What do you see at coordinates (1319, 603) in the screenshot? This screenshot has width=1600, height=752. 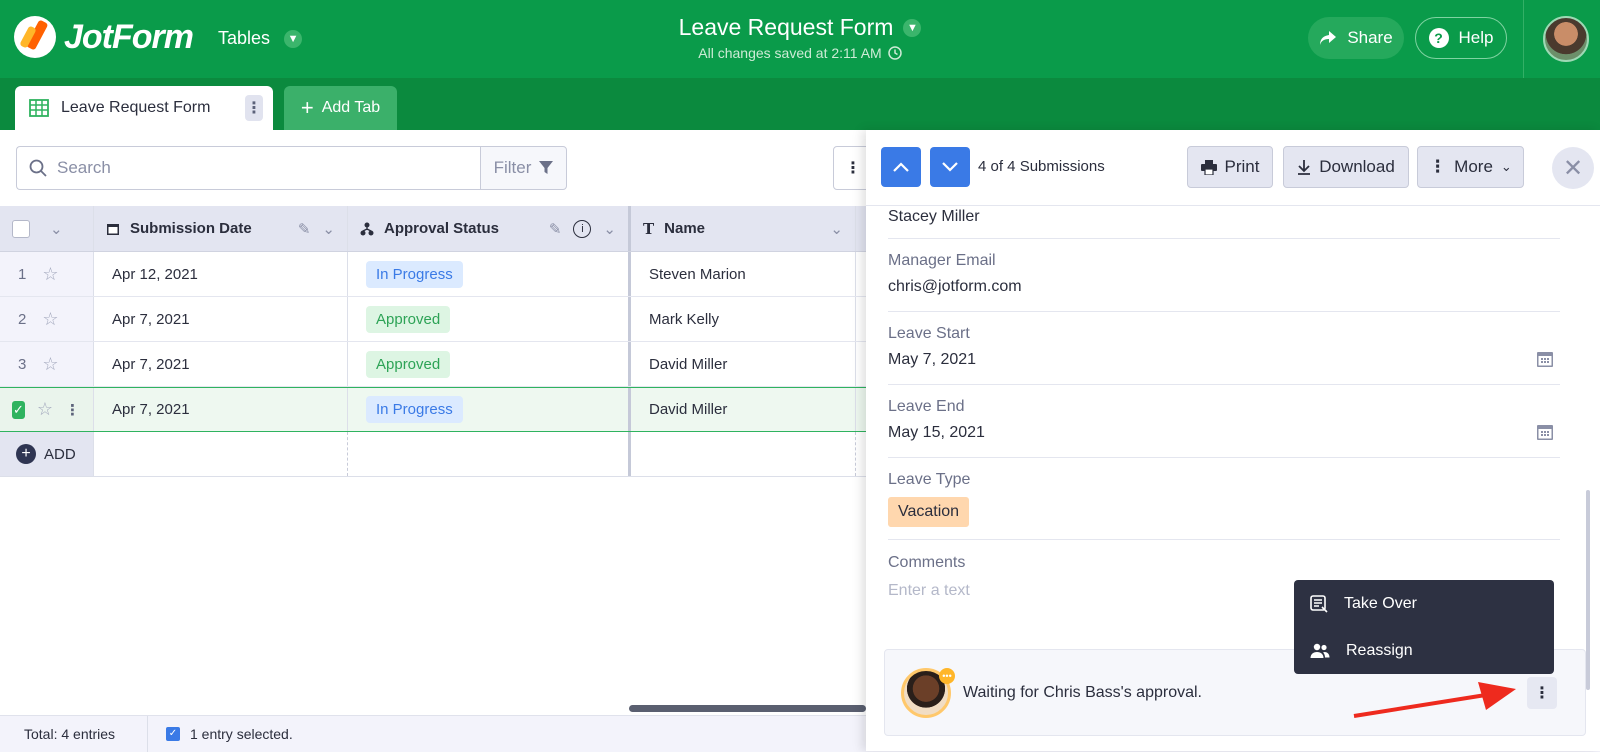 I see `take-over-icon` at bounding box center [1319, 603].